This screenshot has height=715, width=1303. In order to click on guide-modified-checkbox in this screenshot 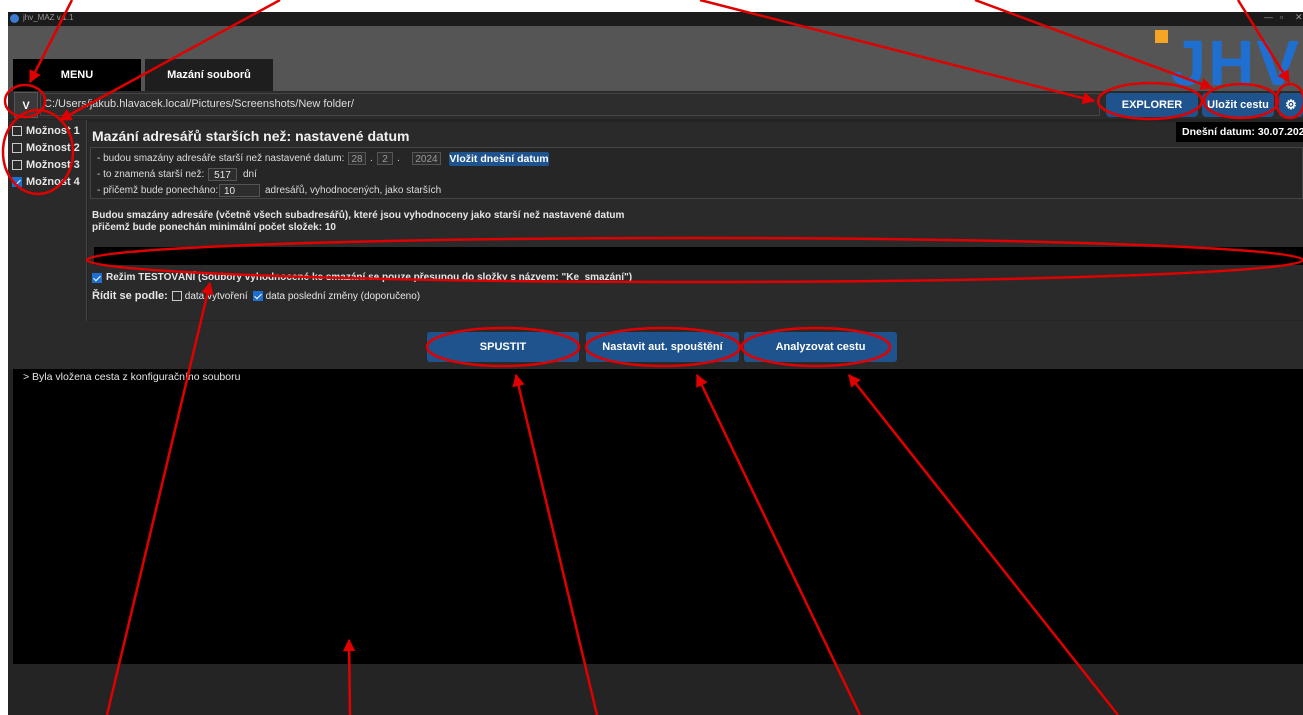, I will do `click(257, 296)`.